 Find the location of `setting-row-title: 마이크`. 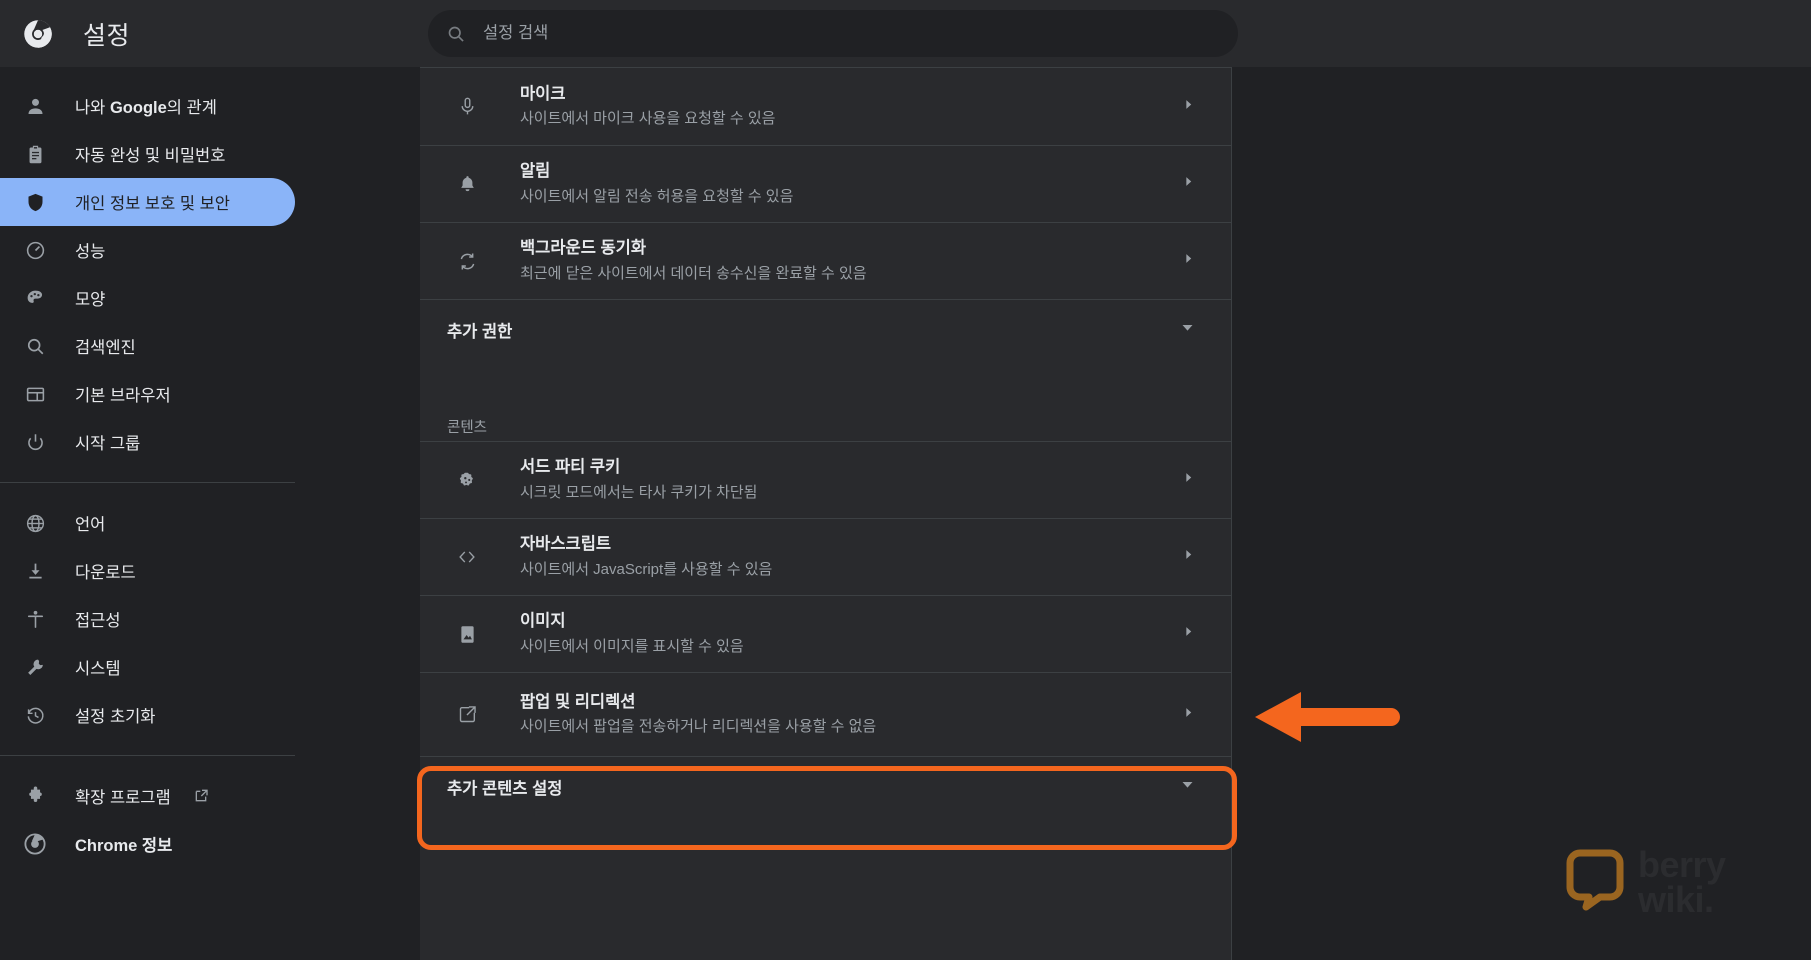

setting-row-title: 마이크 is located at coordinates (543, 93).